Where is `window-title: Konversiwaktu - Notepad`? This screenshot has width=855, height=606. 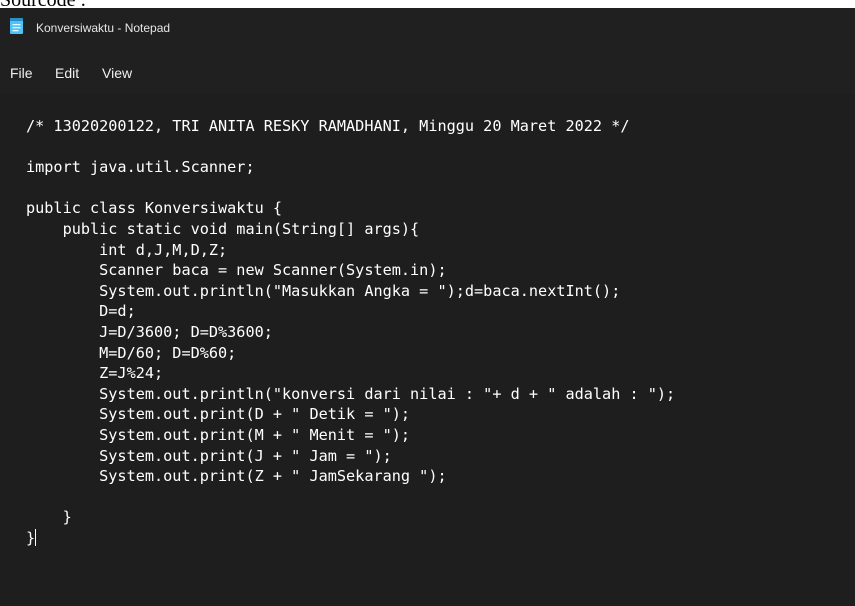 window-title: Konversiwaktu - Notepad is located at coordinates (103, 28).